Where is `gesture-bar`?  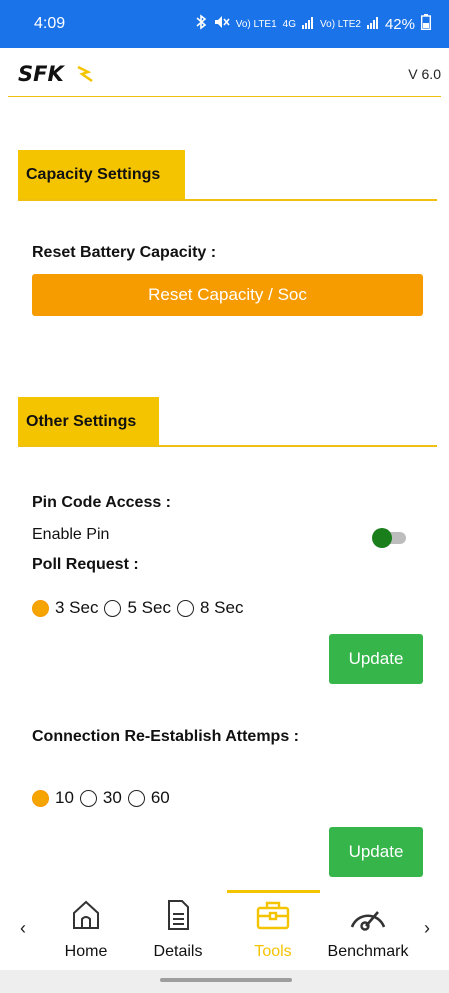 gesture-bar is located at coordinates (226, 980).